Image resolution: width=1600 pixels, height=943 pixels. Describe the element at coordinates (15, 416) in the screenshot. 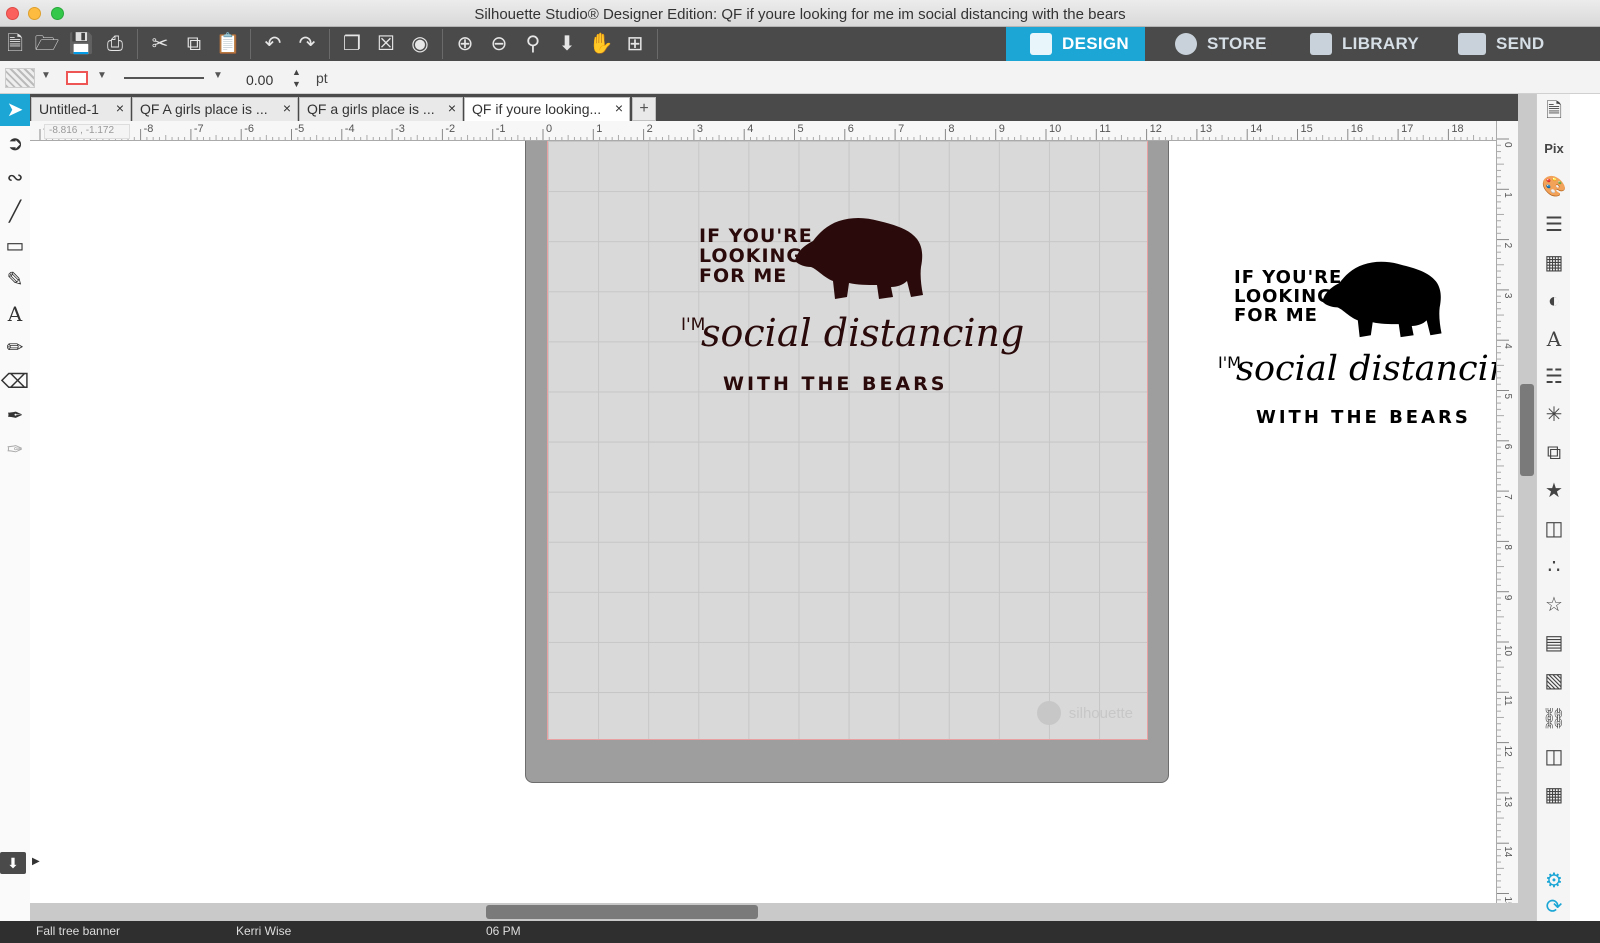

I see `knife-tool-icon: ✒` at that location.